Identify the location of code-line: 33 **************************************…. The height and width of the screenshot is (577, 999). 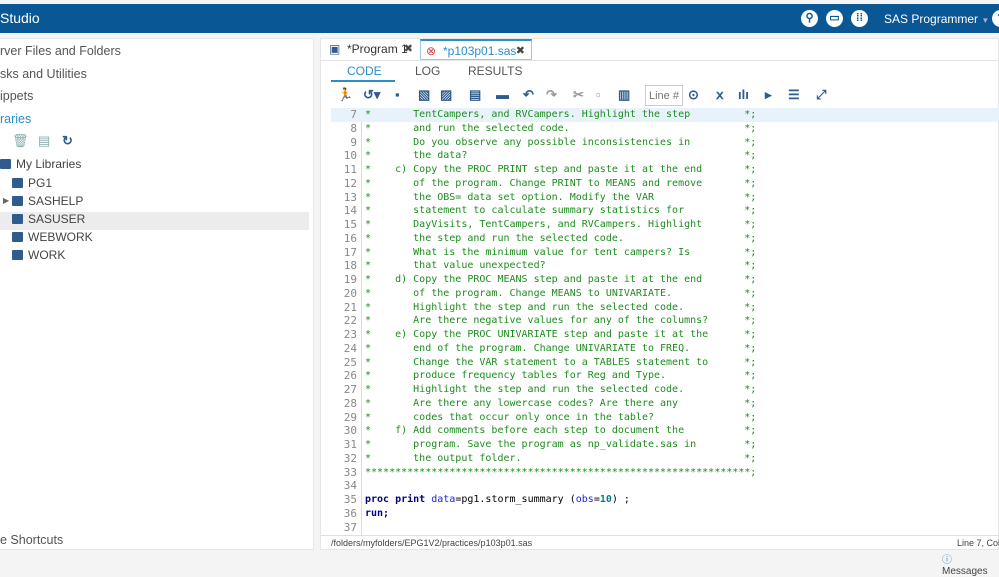
(665, 473).